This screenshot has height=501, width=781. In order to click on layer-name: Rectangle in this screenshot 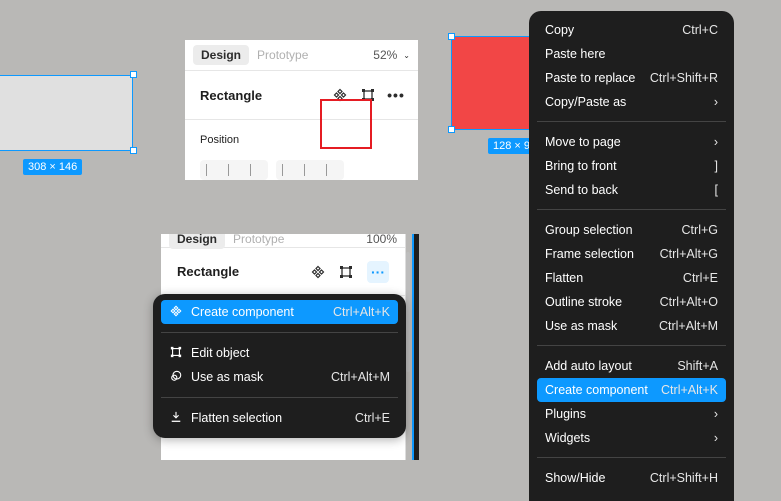, I will do `click(208, 271)`.